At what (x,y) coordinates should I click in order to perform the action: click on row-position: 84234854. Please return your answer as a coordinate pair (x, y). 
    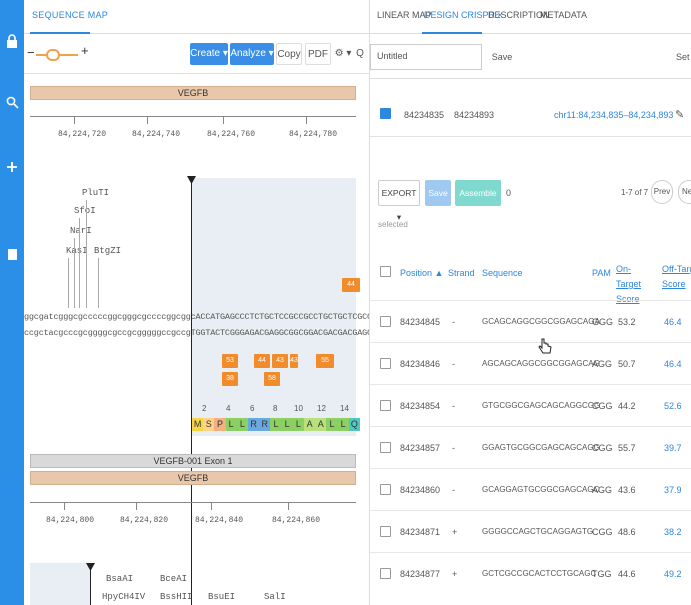
    Looking at the image, I should click on (420, 406).